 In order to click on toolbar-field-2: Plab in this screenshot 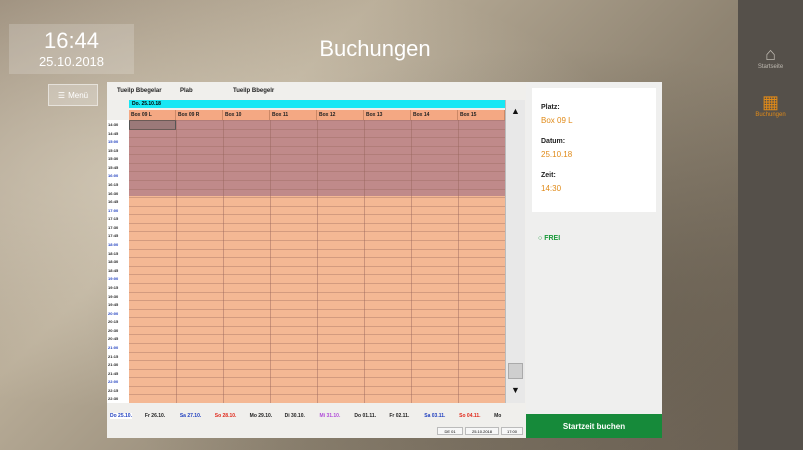, I will do `click(186, 91)`.